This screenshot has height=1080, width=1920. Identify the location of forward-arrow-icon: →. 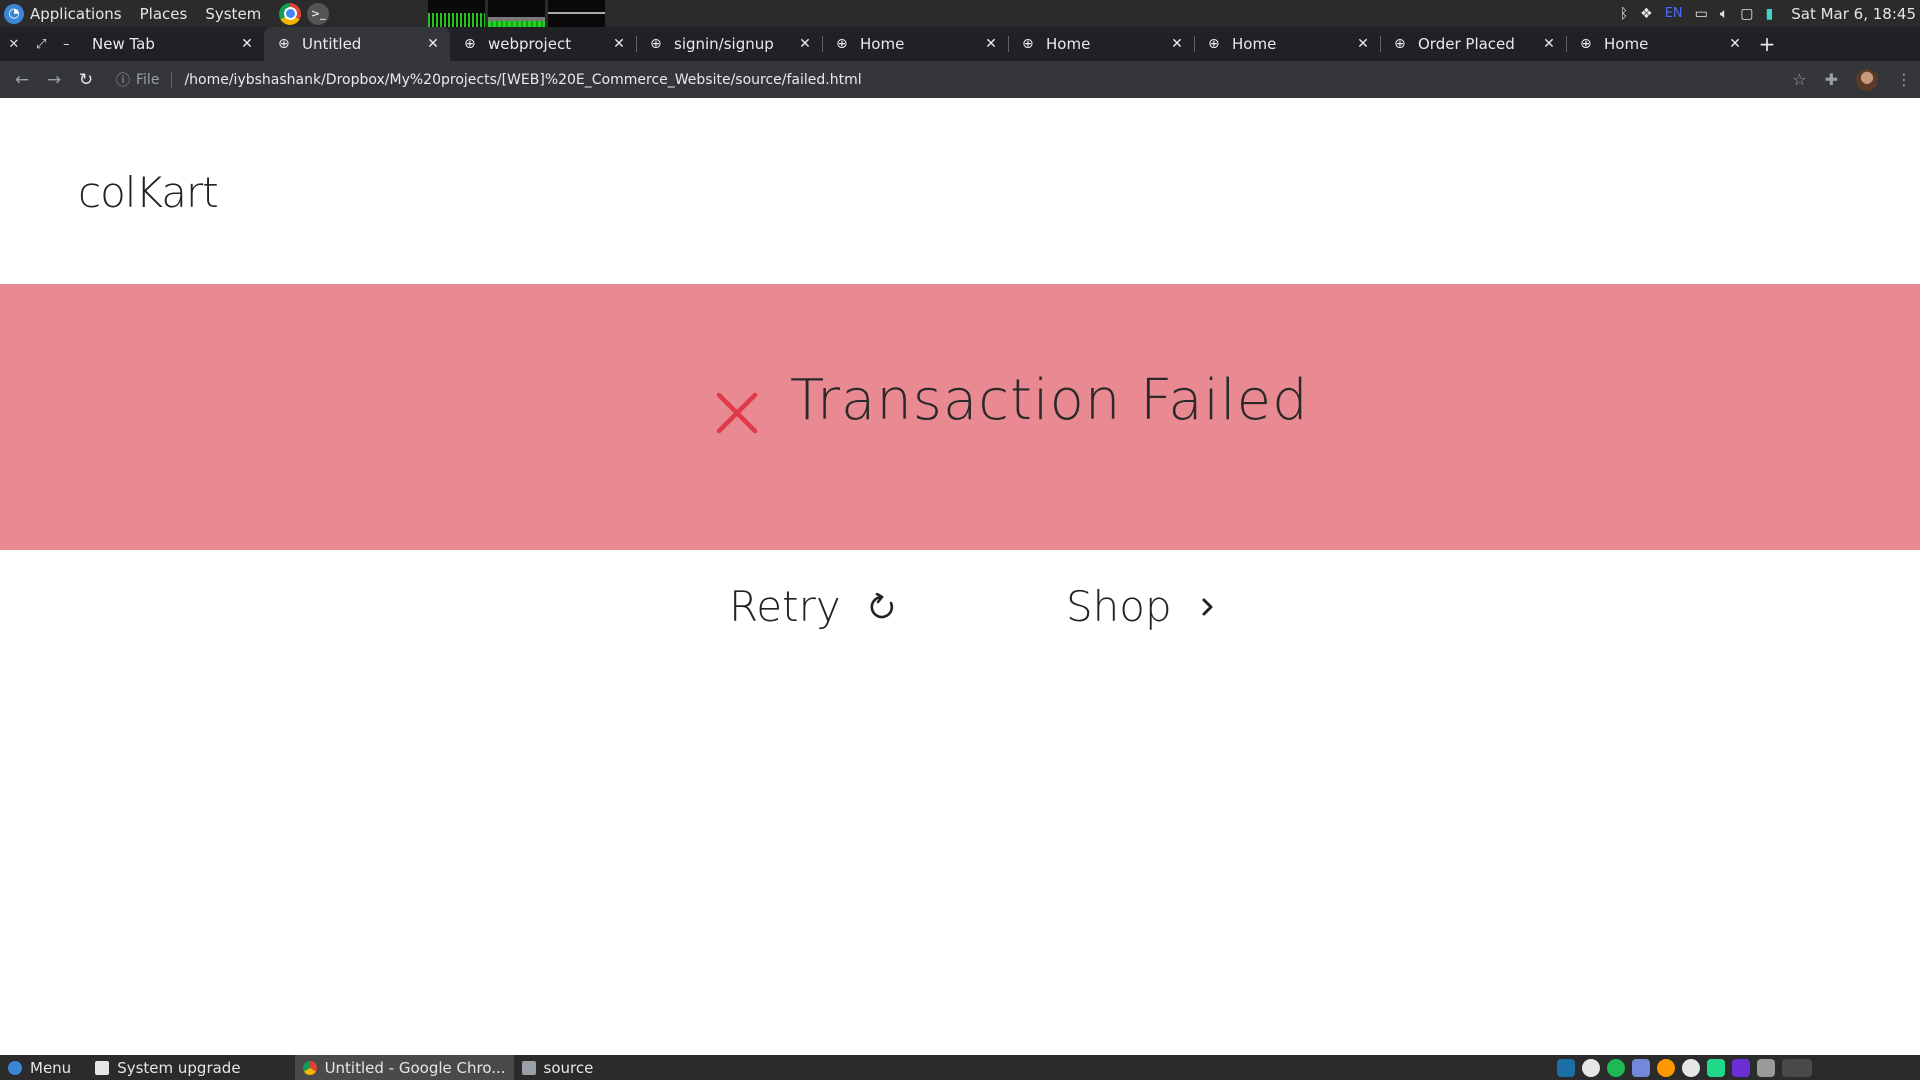
(54, 80).